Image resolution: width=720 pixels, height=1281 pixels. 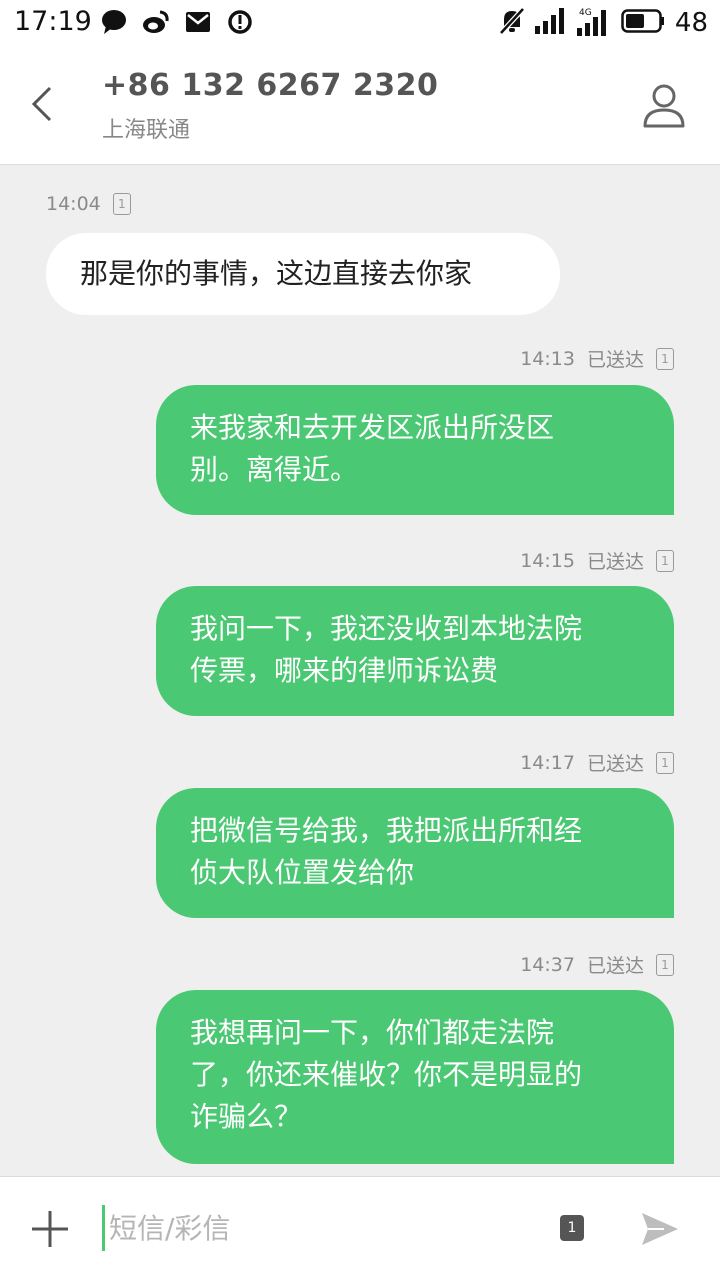 I want to click on message-meta: 14:15 已送达 1, so click(x=597, y=560).